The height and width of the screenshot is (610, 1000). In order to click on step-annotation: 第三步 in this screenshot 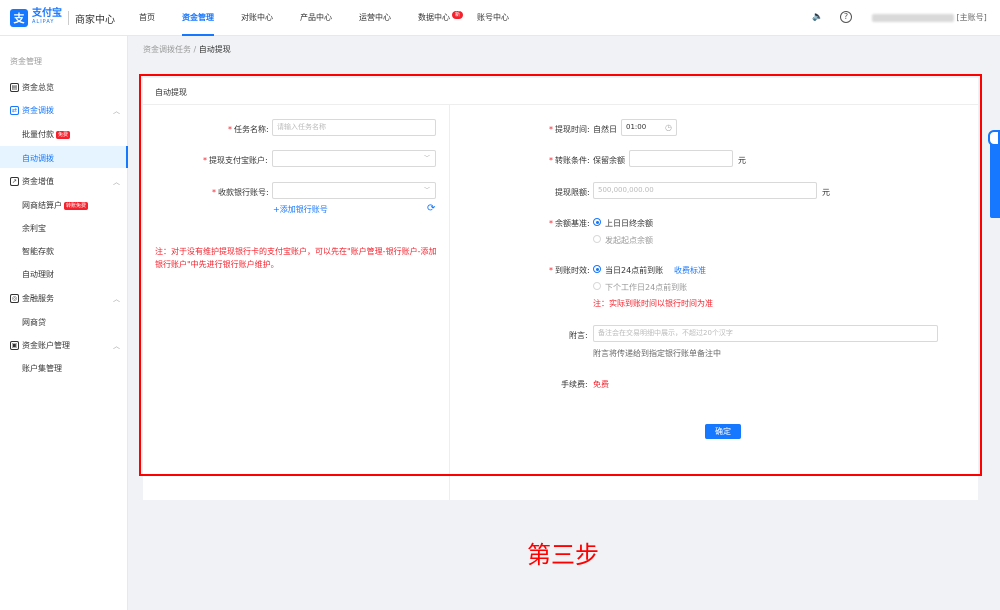, I will do `click(563, 555)`.